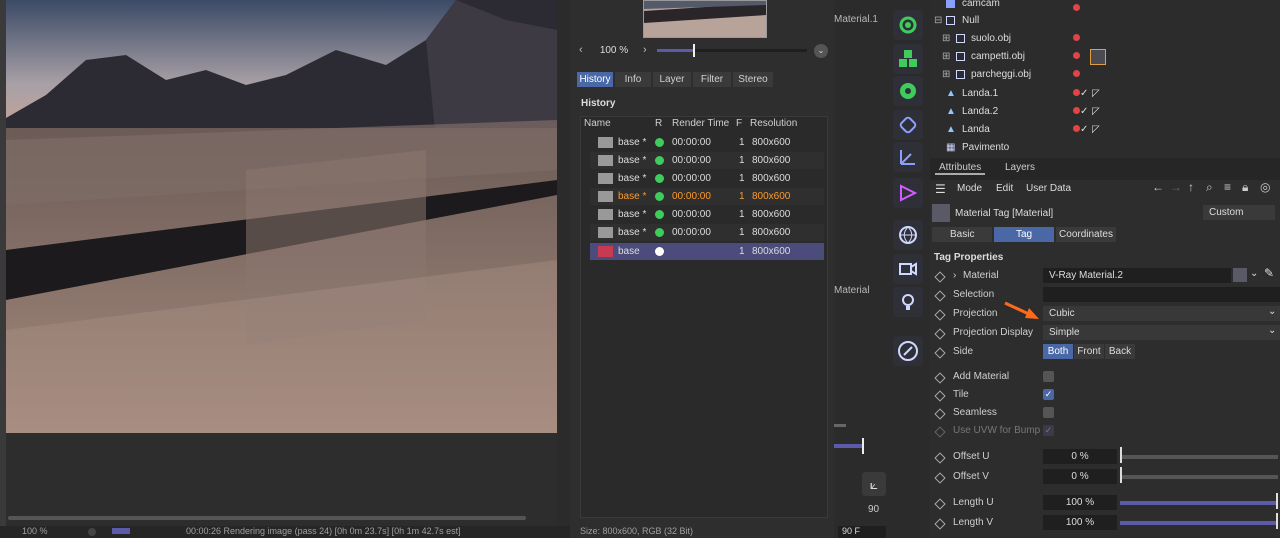  I want to click on material-field: V-Ray Material.2, so click(1137, 275).